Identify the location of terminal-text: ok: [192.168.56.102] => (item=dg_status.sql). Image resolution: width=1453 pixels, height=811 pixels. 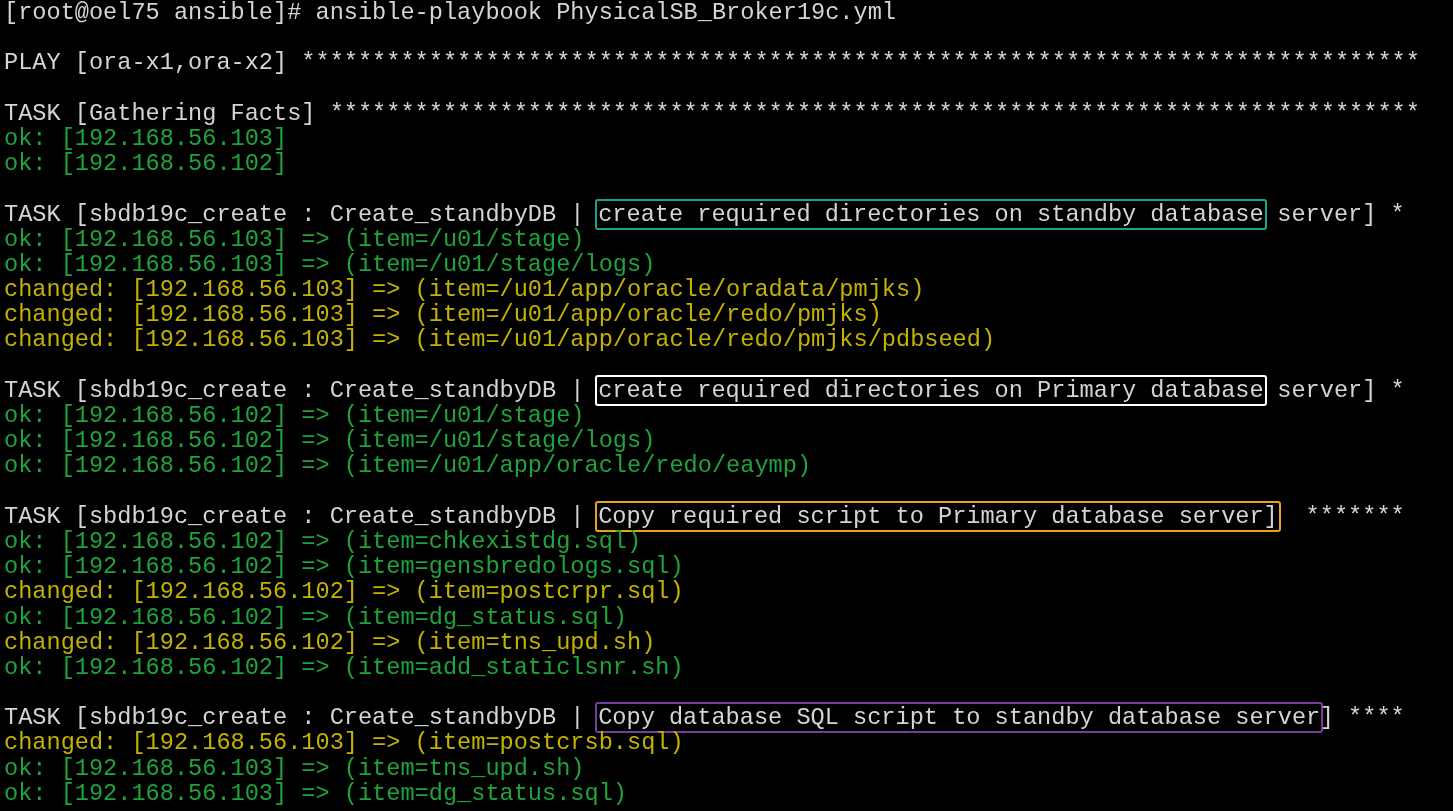
(315, 617).